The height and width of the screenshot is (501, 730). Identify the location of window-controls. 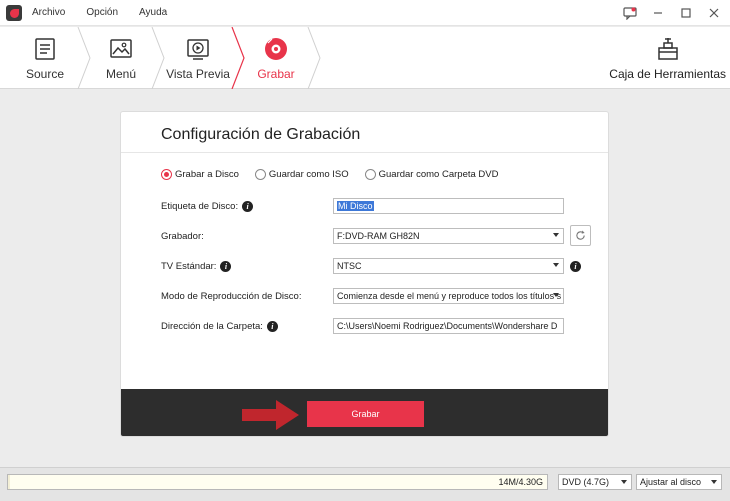
(672, 13).